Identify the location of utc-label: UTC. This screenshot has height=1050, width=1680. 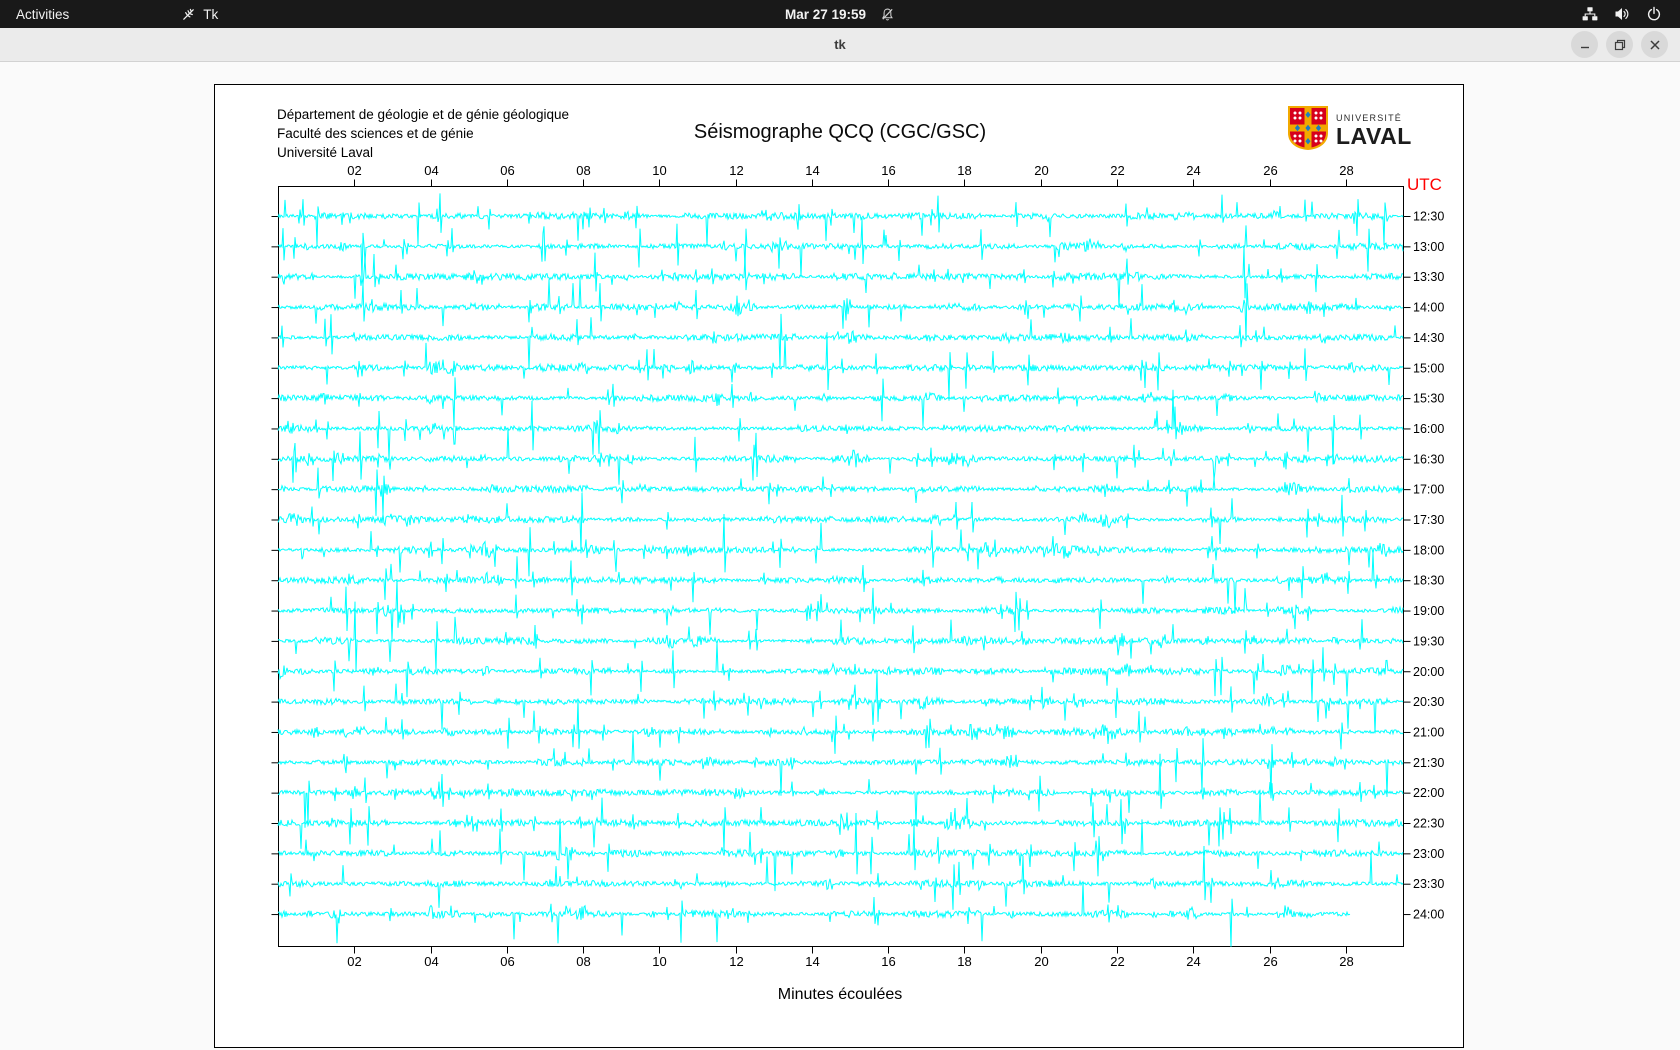
(1424, 184).